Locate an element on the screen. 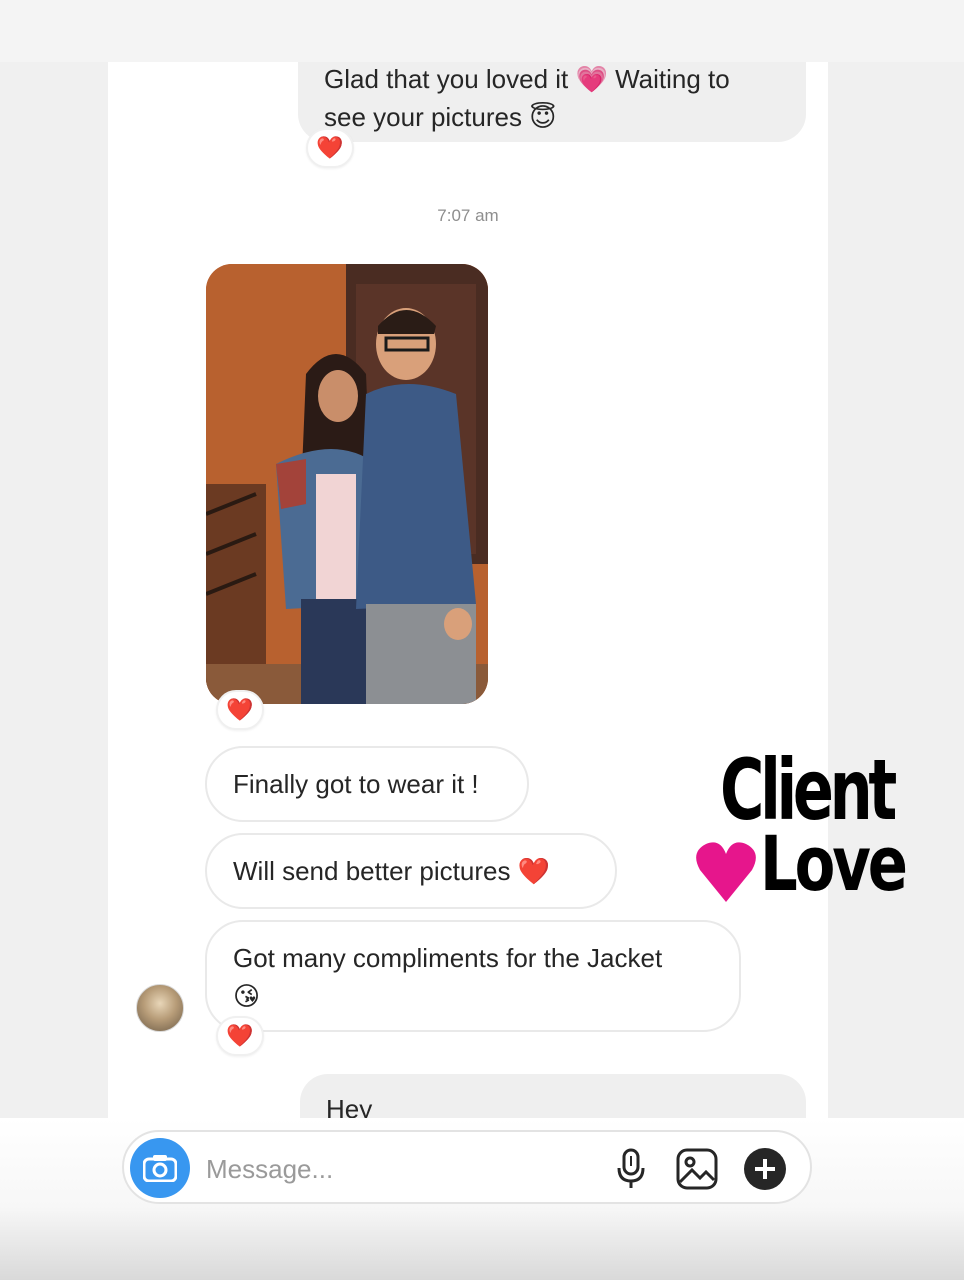  message-input is located at coordinates (396, 1169).